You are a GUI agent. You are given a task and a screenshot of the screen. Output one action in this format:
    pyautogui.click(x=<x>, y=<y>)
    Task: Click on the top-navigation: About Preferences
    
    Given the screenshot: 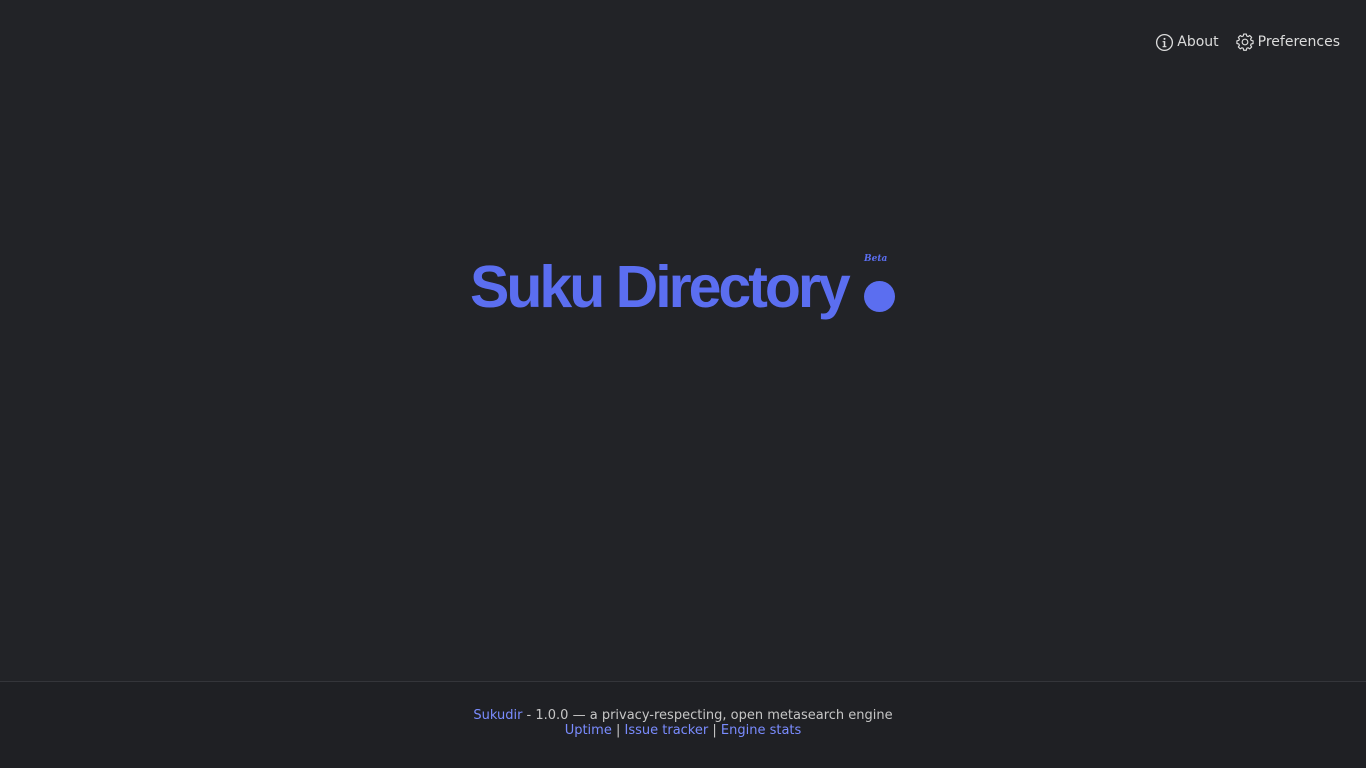 What is the action you would take?
    pyautogui.click(x=1247, y=42)
    